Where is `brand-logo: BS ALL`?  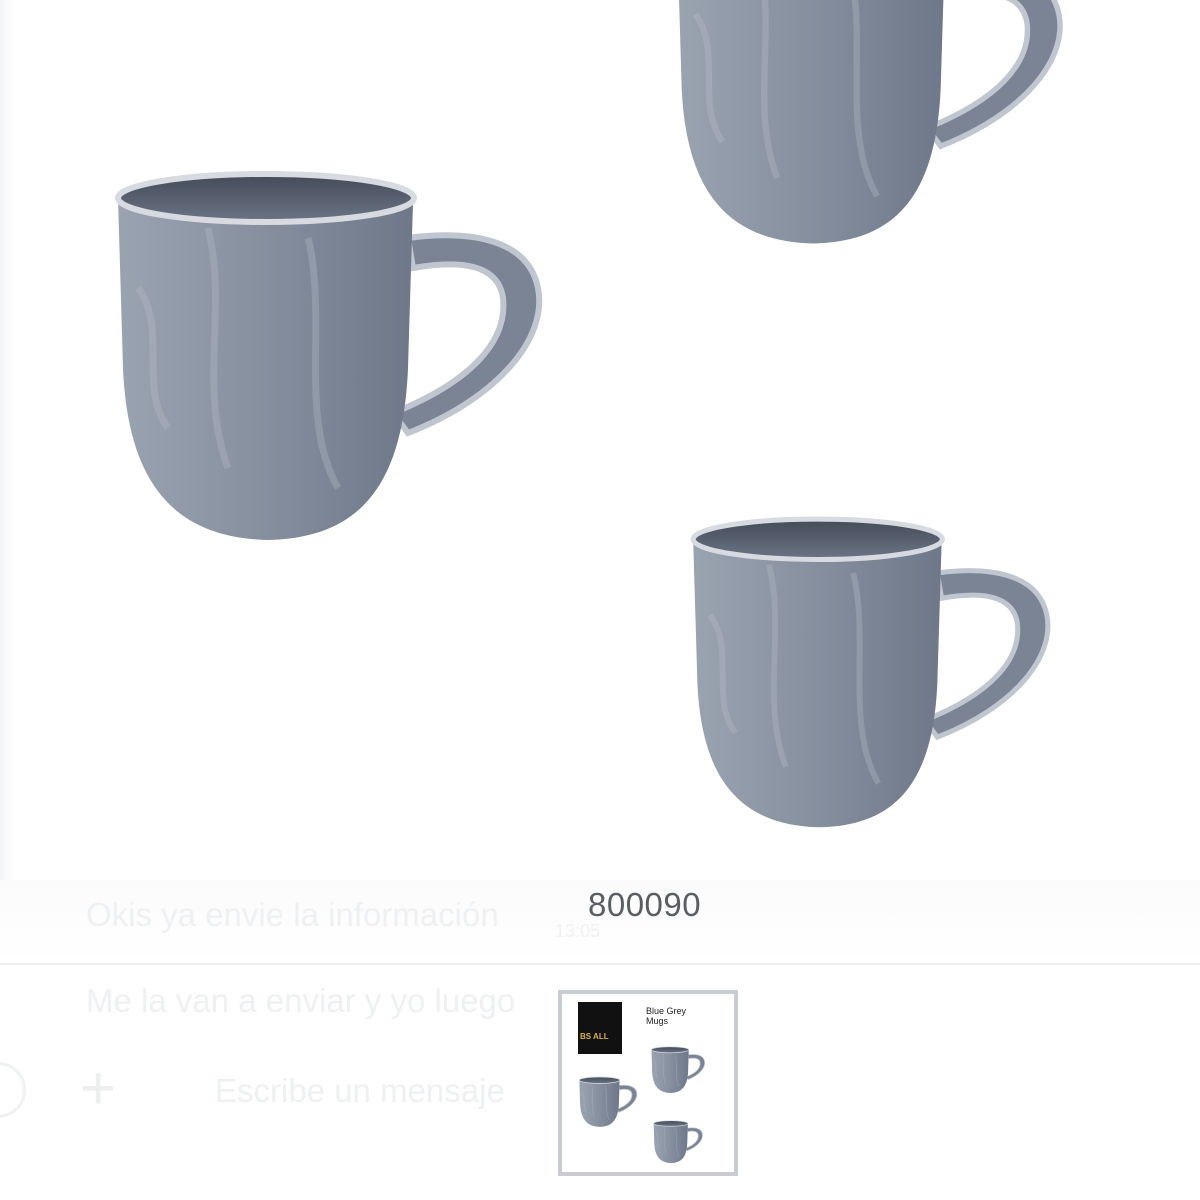 brand-logo: BS ALL is located at coordinates (600, 1028).